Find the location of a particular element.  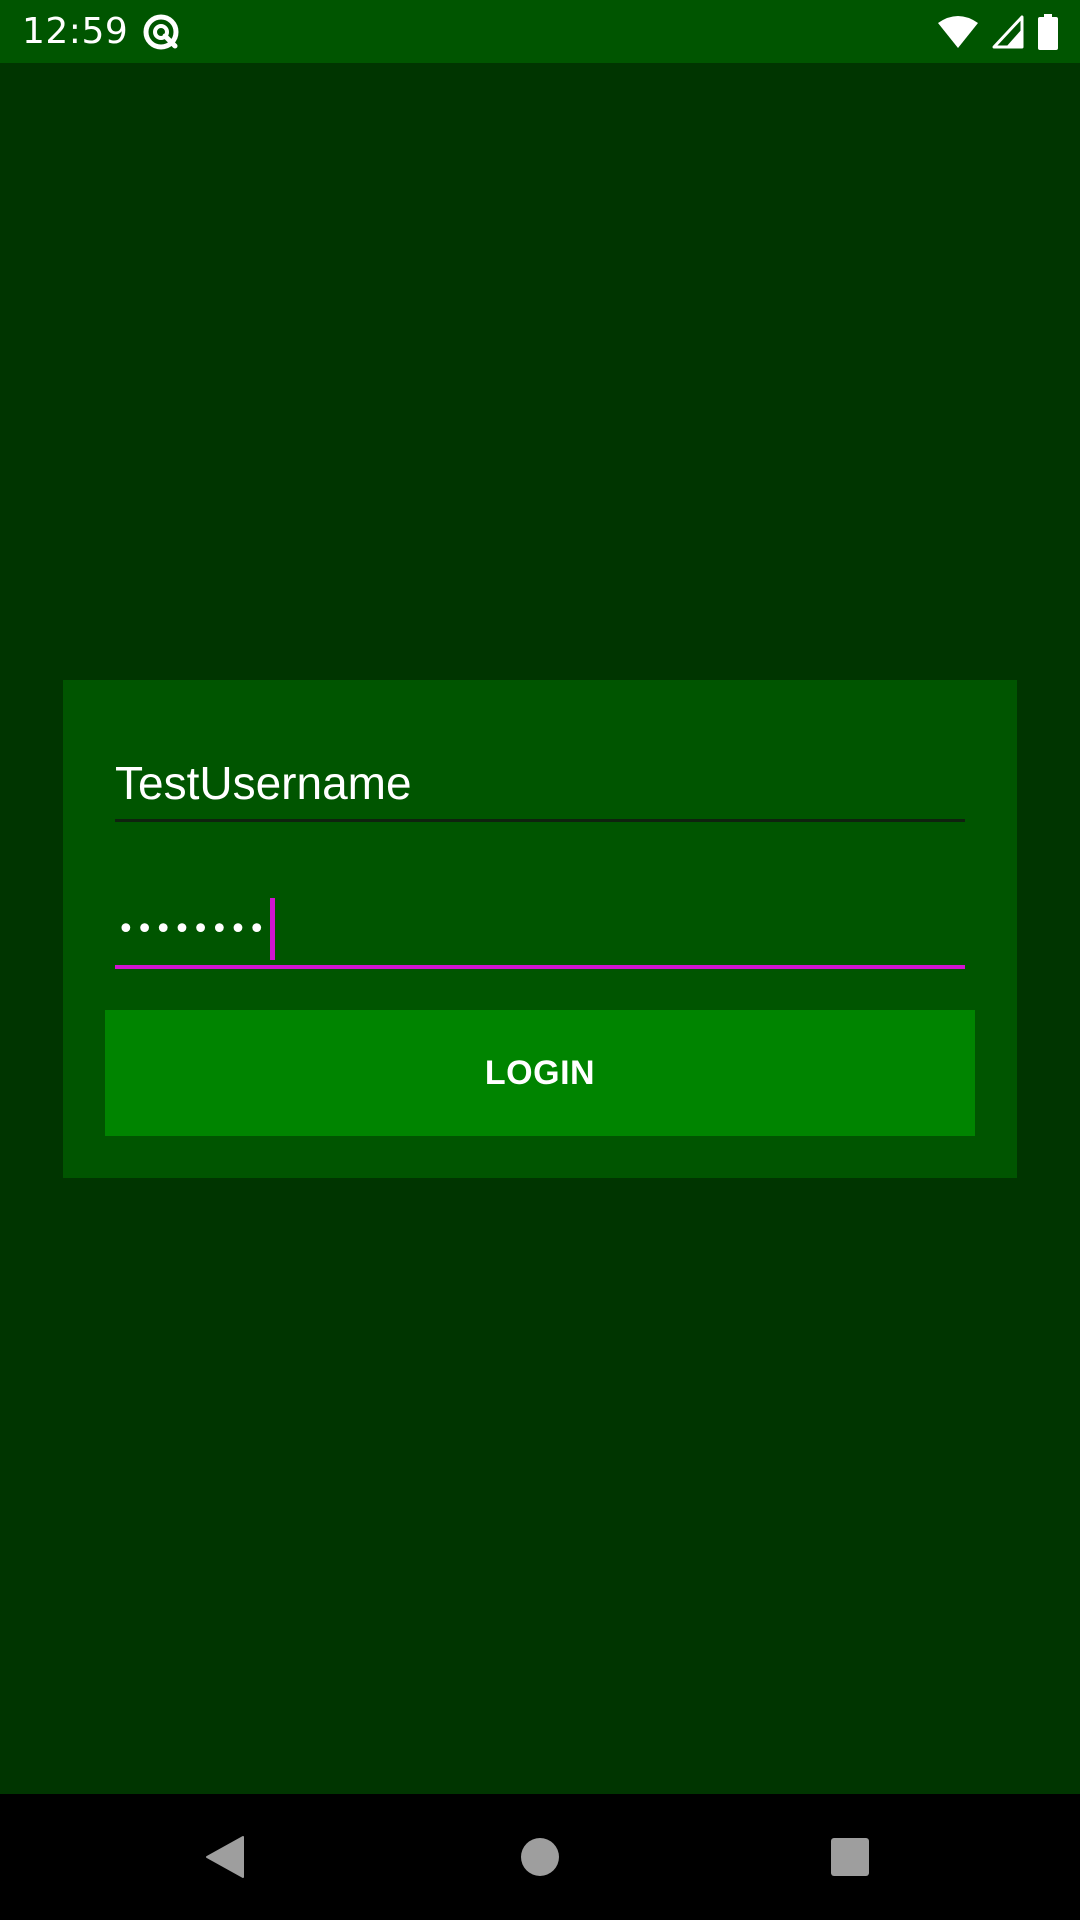

back-triangle-icon is located at coordinates (225, 1857).